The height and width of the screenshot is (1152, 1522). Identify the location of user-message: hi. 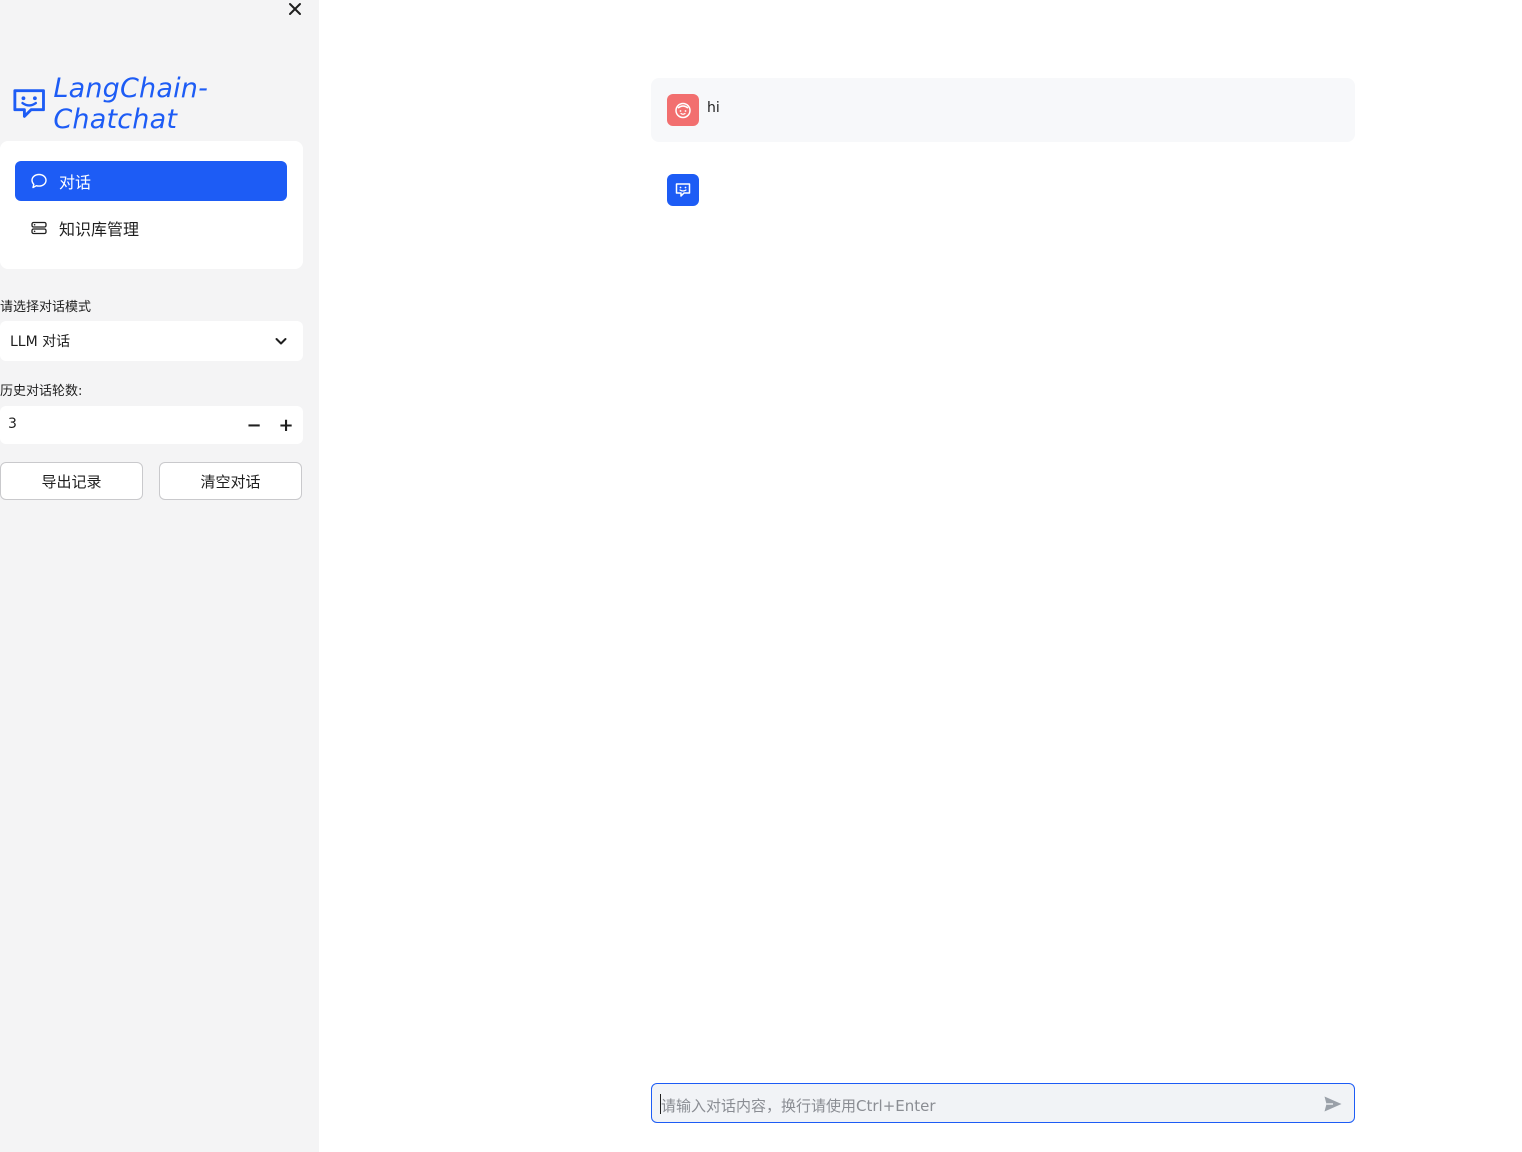
(1003, 110).